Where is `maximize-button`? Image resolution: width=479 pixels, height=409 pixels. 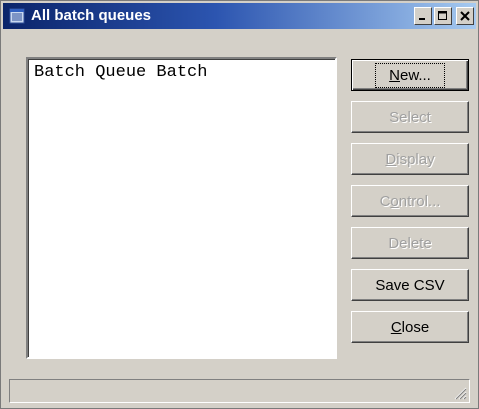
maximize-button is located at coordinates (443, 16).